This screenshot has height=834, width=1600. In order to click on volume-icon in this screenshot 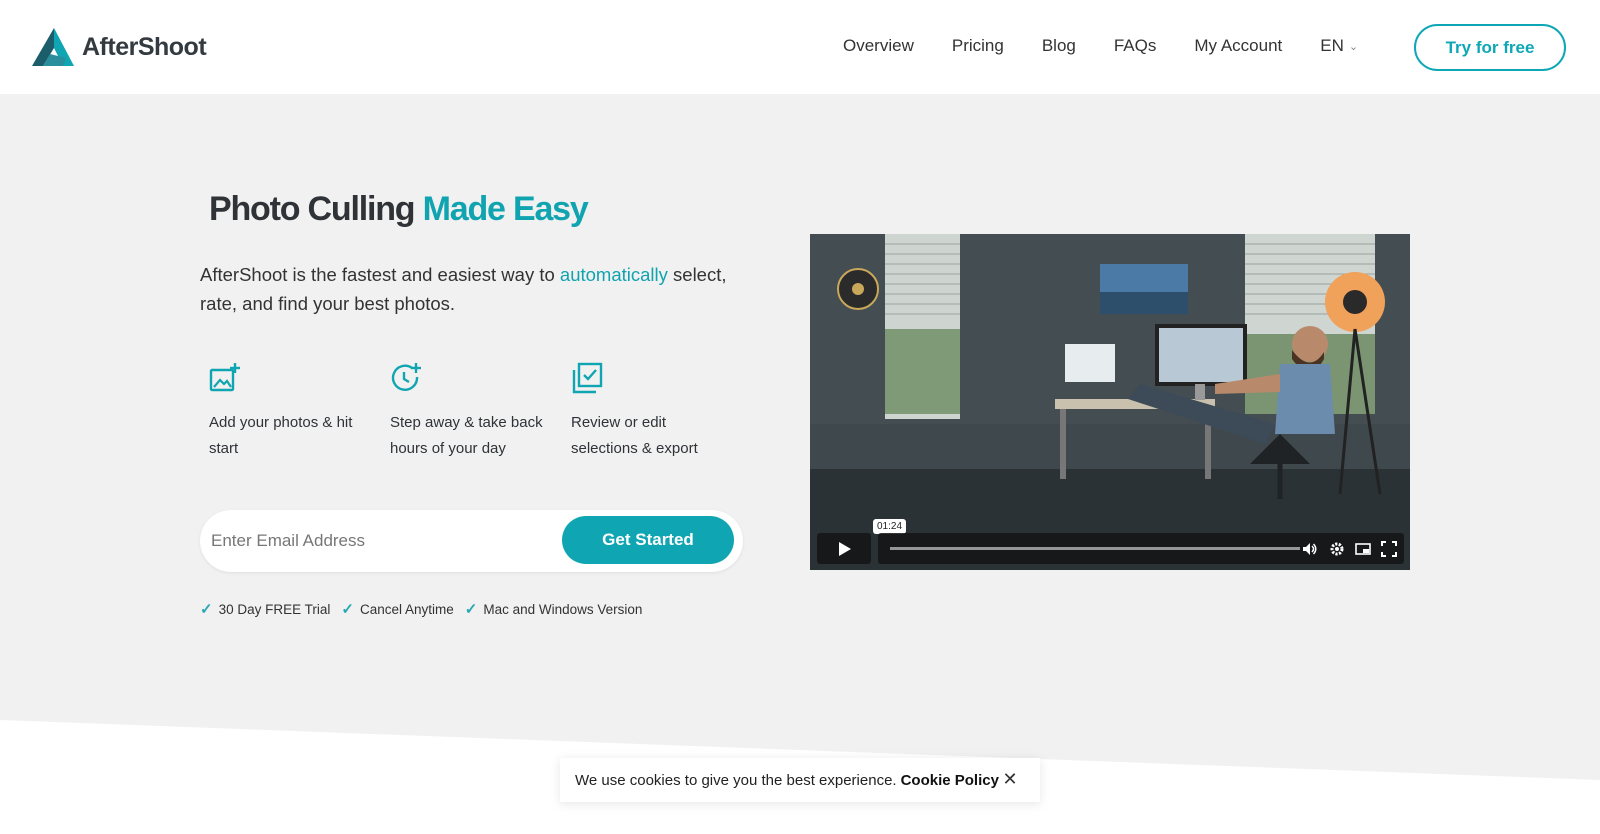, I will do `click(1310, 549)`.